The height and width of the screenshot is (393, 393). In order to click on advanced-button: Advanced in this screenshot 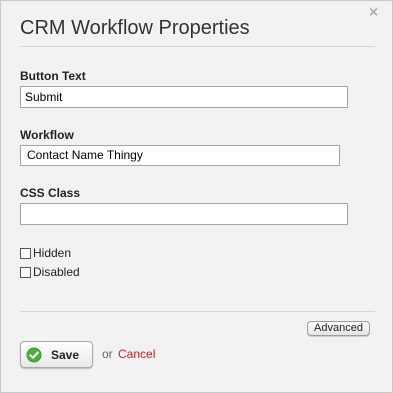, I will do `click(338, 328)`.